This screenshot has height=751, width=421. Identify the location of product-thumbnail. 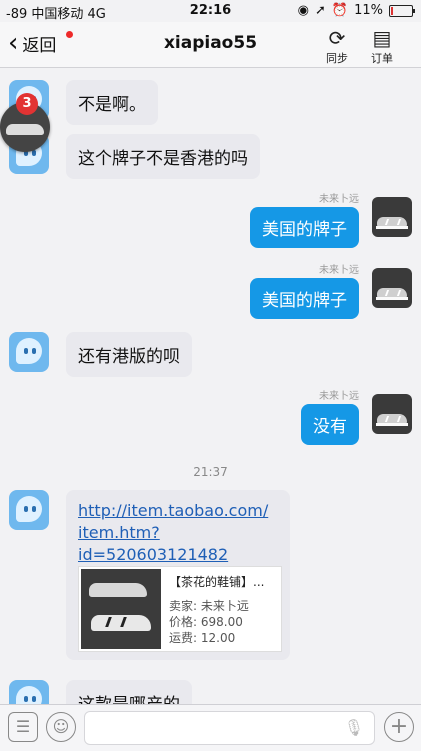
(121, 609).